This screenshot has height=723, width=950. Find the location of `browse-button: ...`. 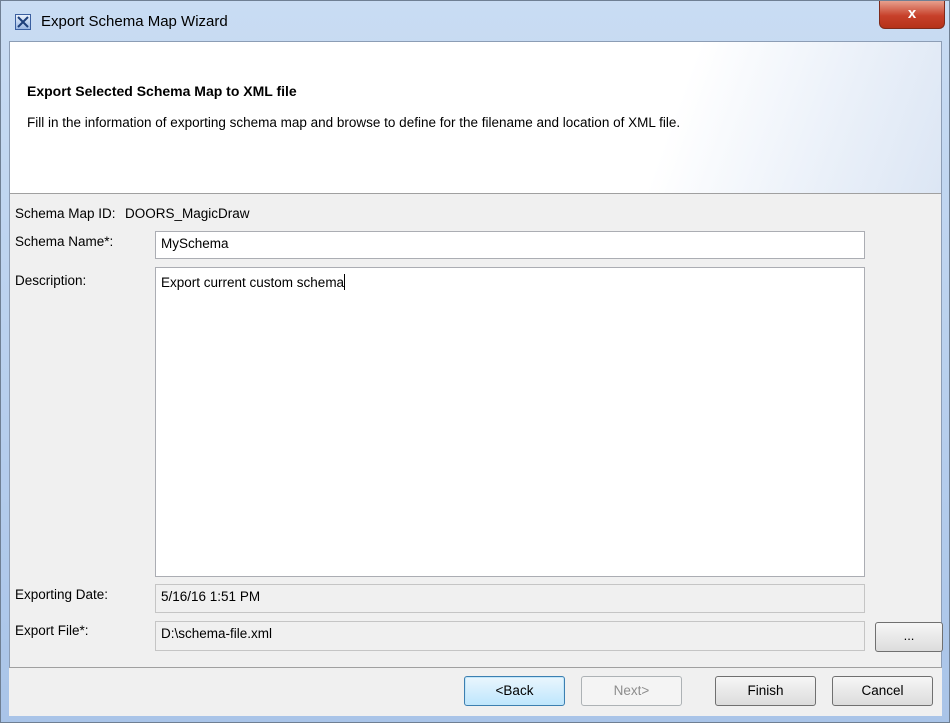

browse-button: ... is located at coordinates (909, 637).